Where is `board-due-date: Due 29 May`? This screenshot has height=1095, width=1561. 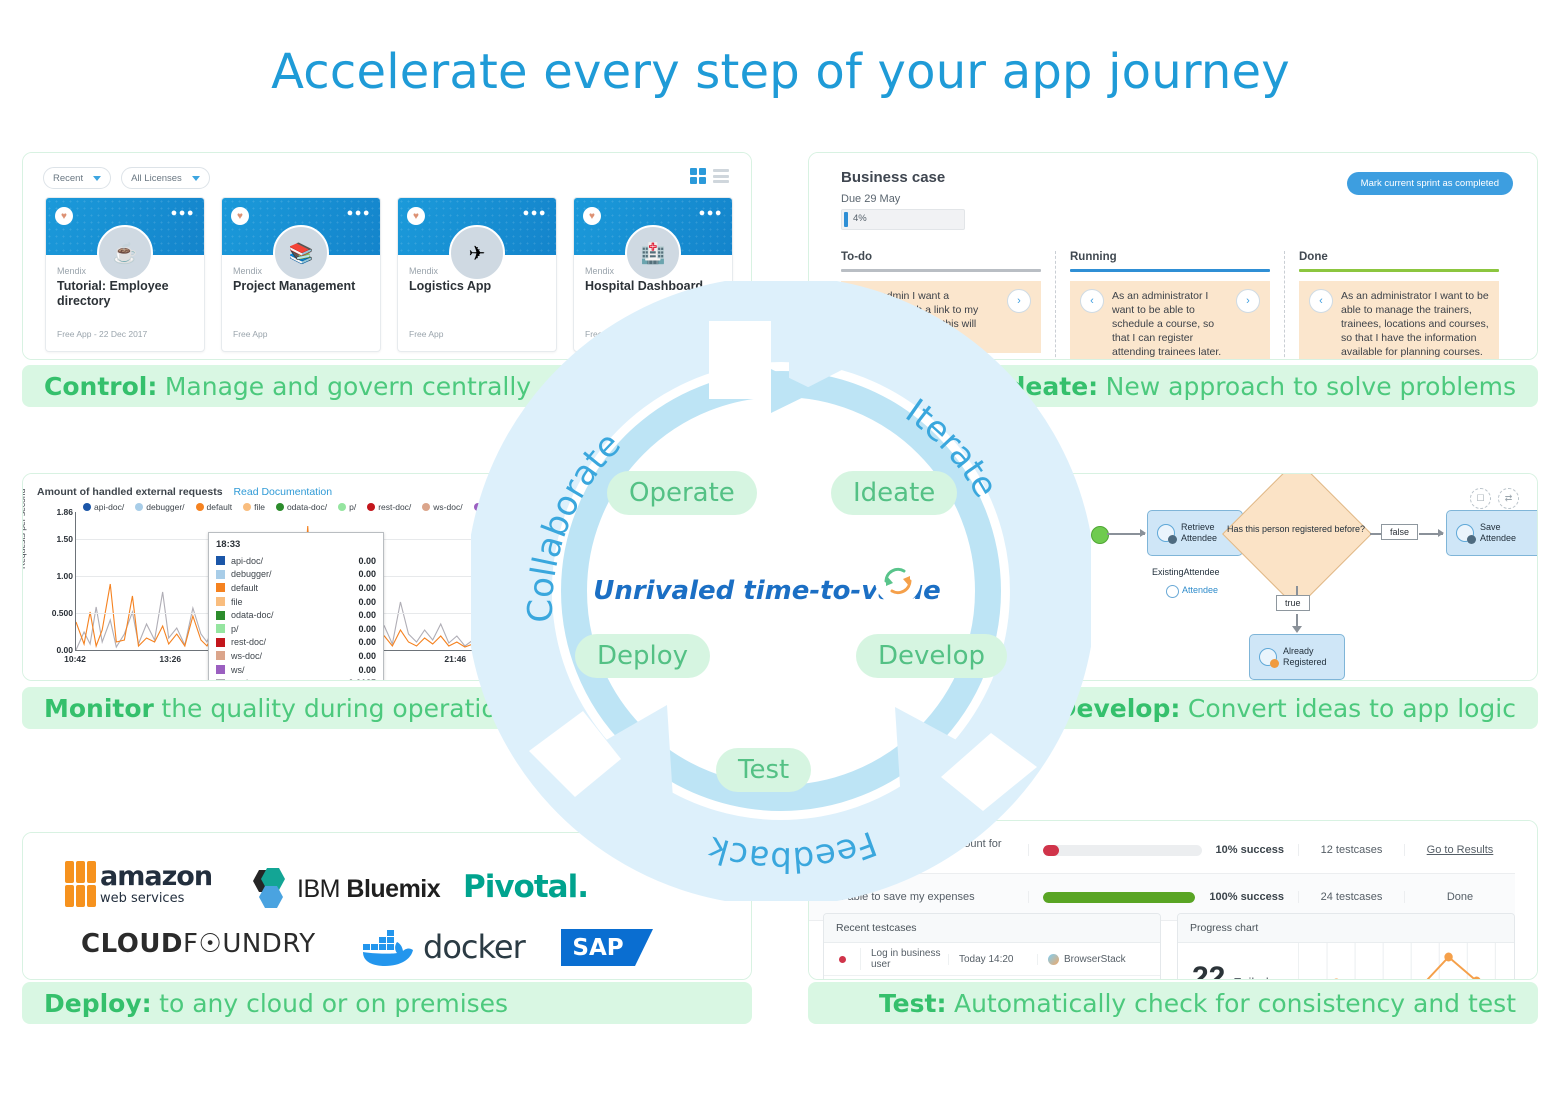 board-due-date: Due 29 May is located at coordinates (871, 199).